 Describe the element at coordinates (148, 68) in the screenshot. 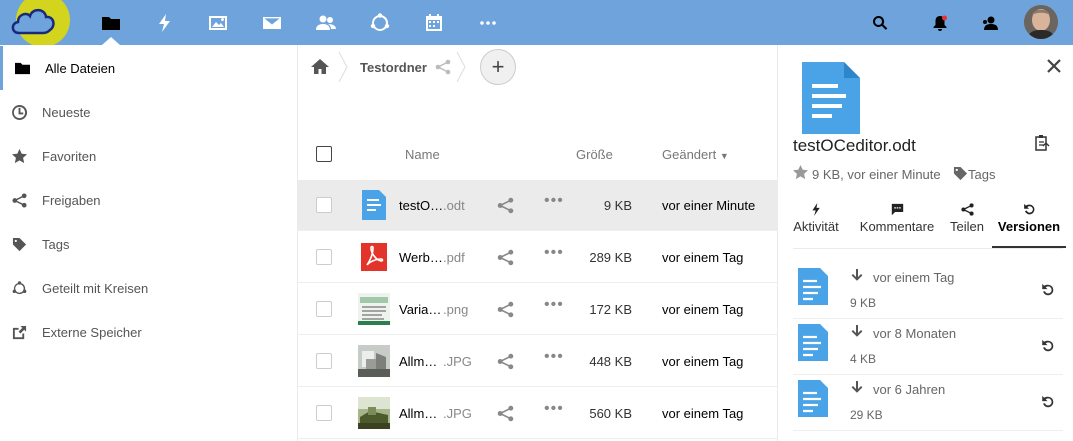

I see `sidebar-item-all-files: Alle Dateien` at that location.